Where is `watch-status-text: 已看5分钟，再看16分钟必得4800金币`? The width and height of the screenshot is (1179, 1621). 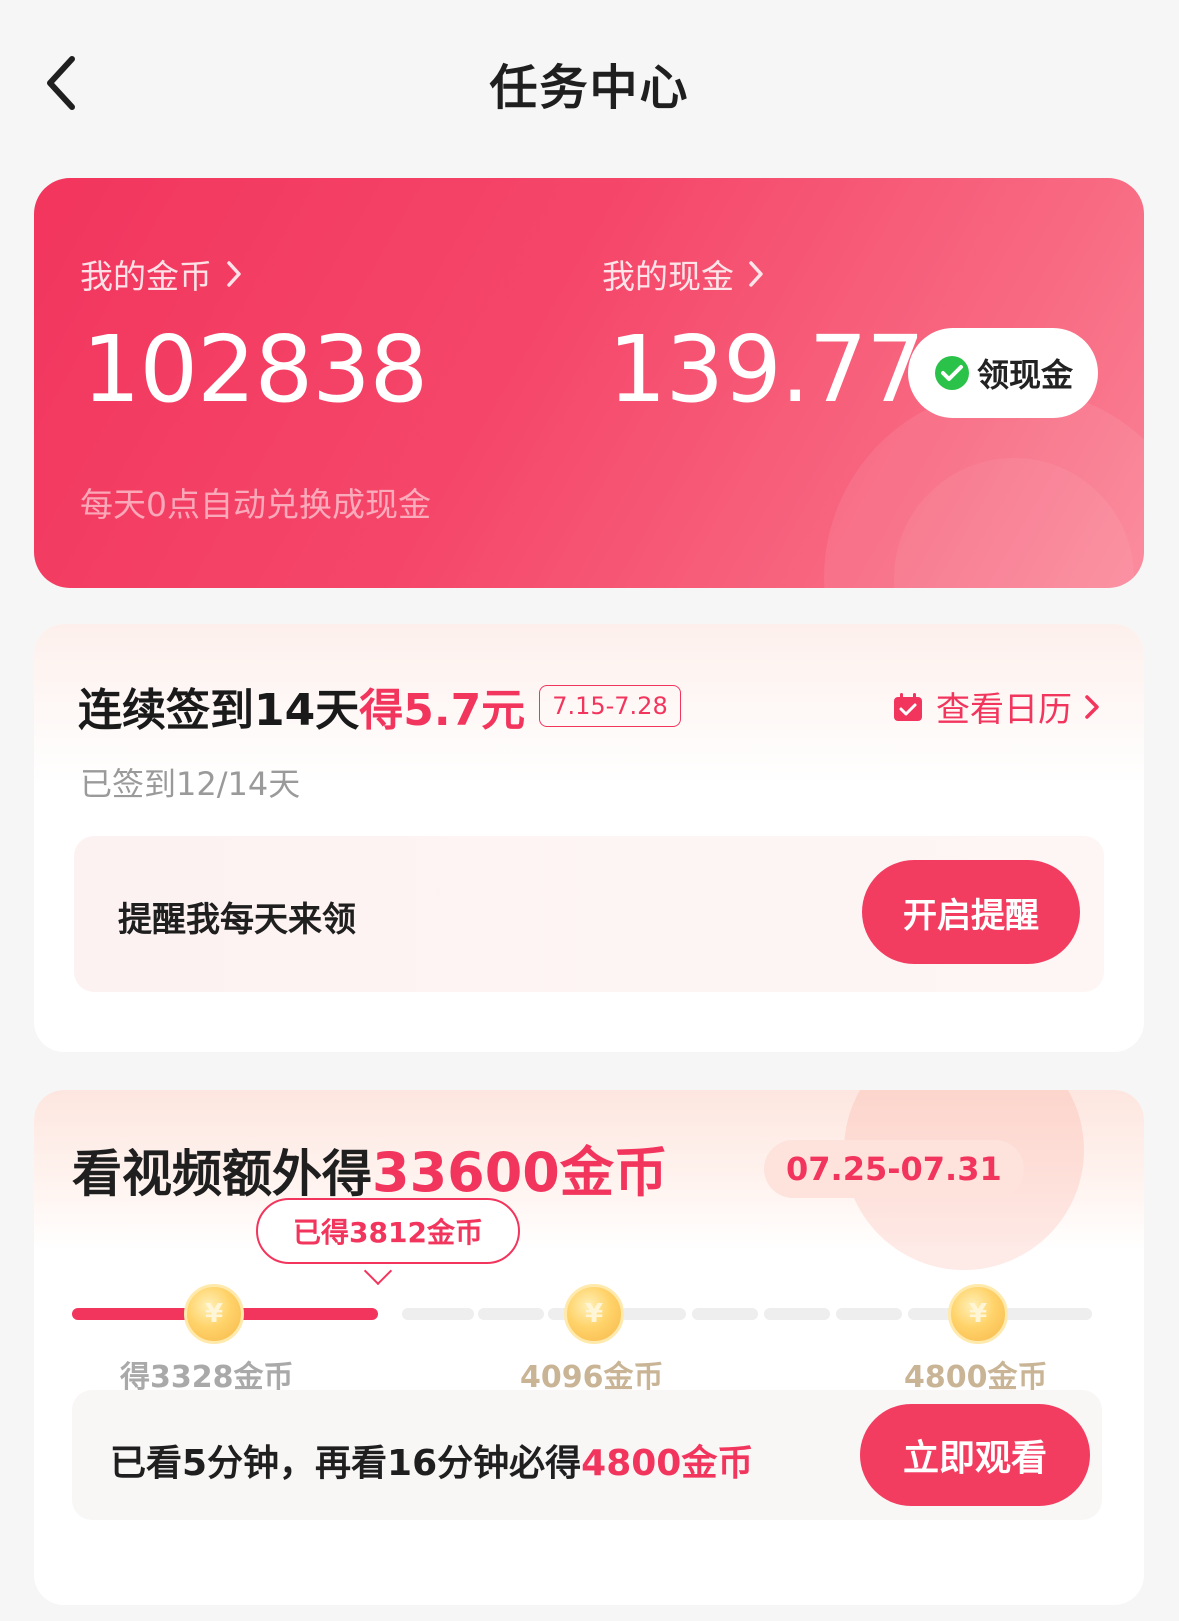
watch-status-text: 已看5分钟，再看16分钟必得4800金币 is located at coordinates (431, 1460).